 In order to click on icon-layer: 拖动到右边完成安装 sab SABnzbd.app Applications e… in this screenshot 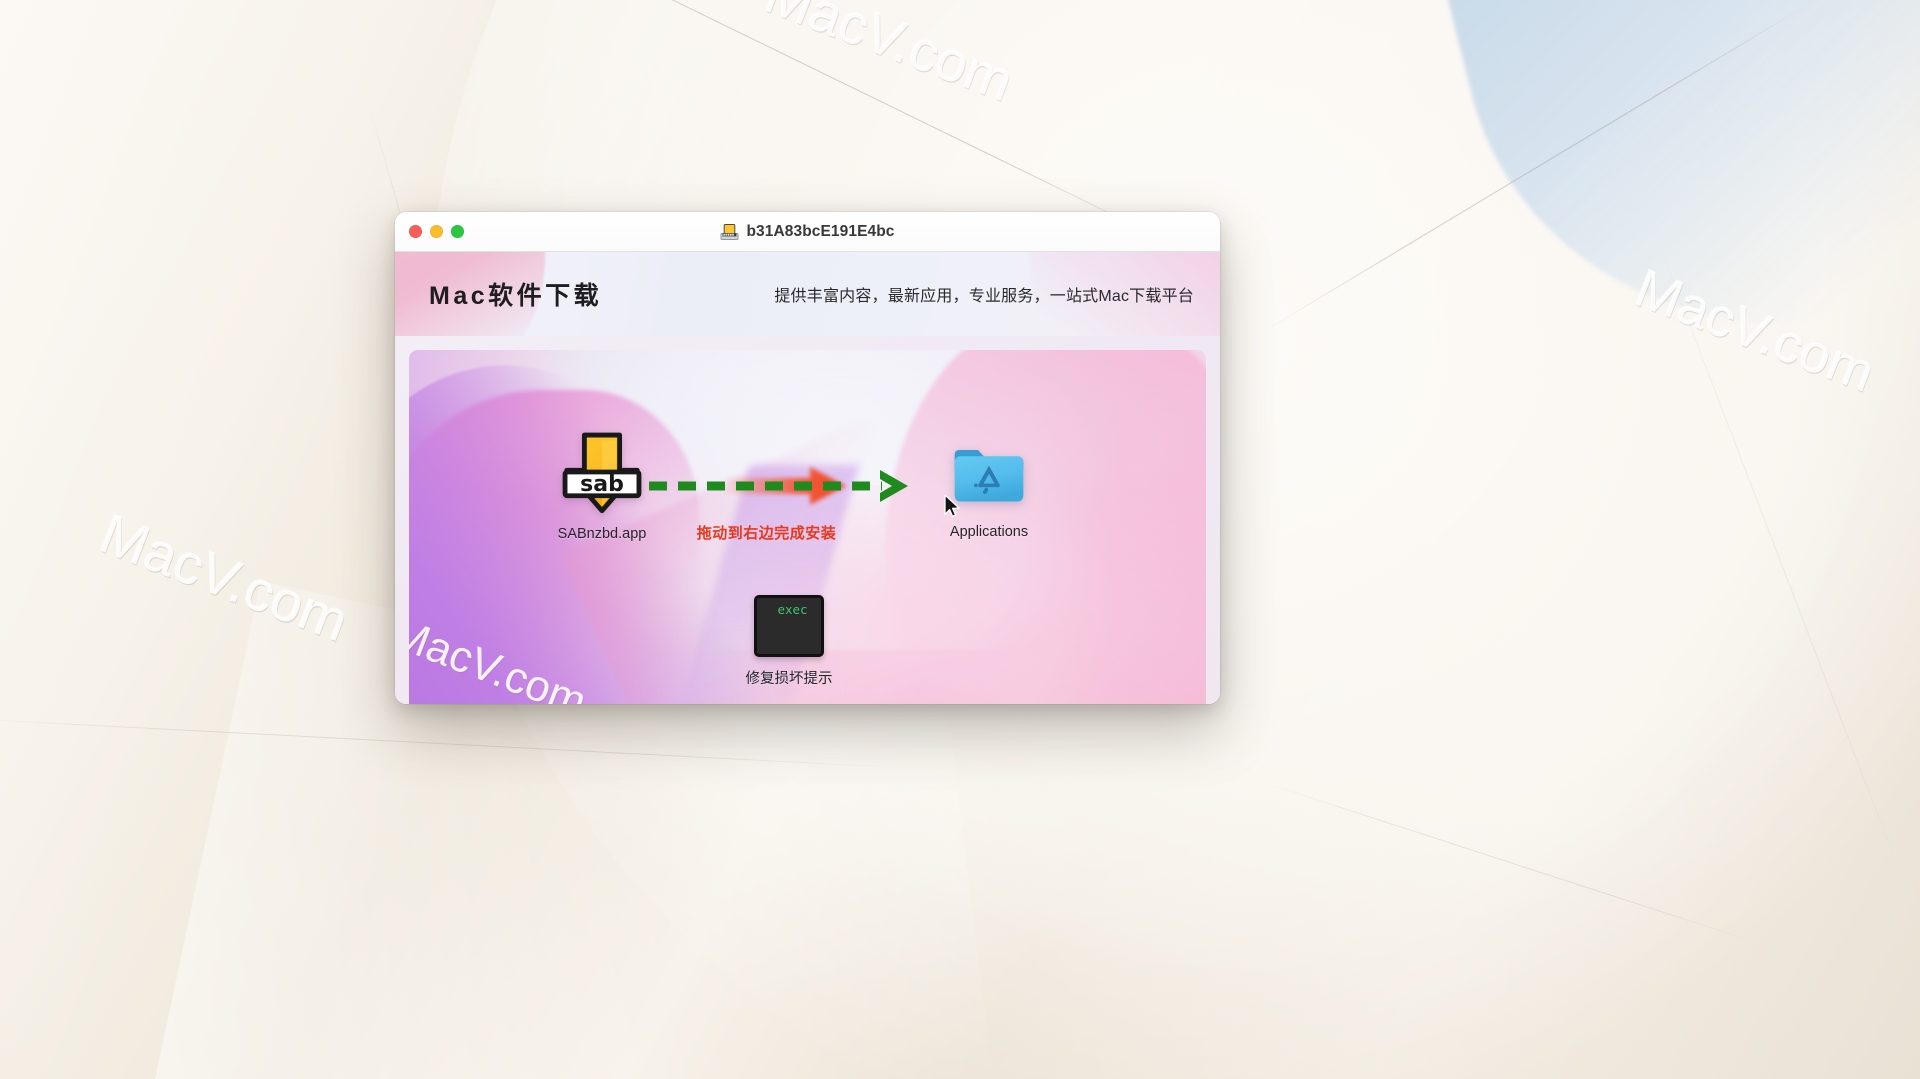, I will do `click(807, 527)`.